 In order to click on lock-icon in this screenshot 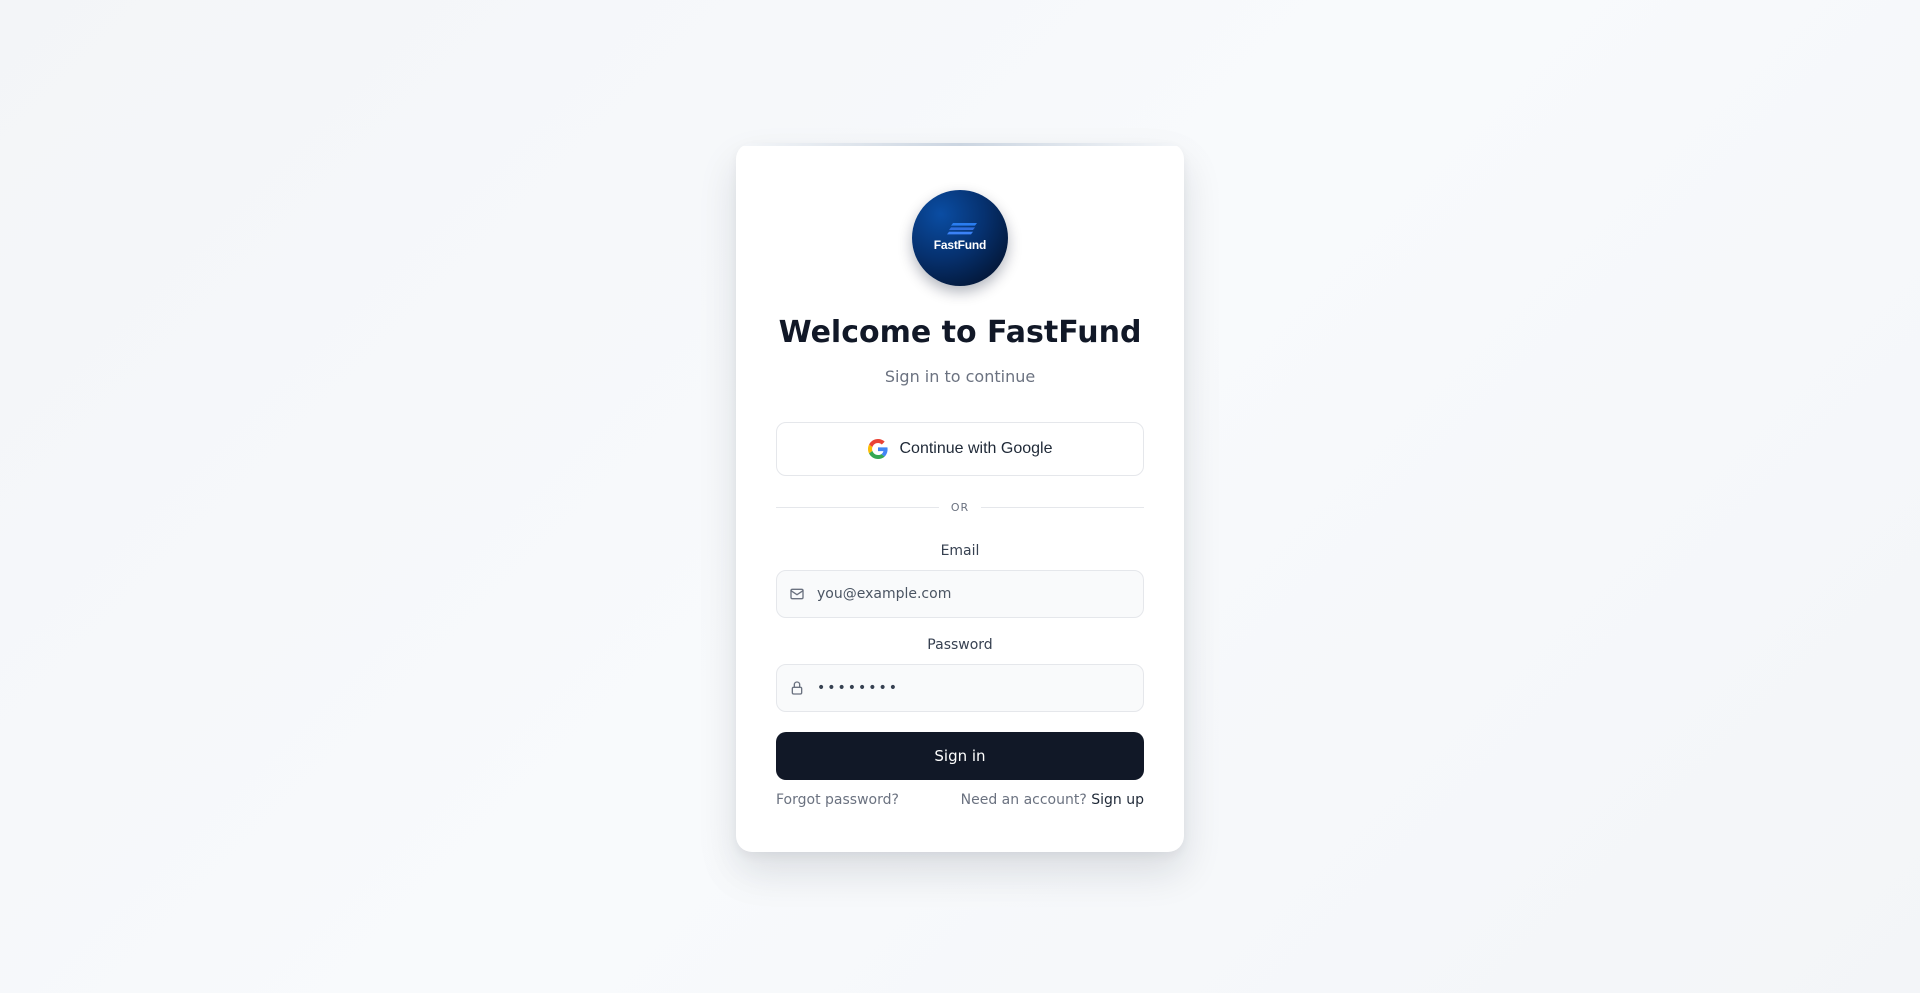, I will do `click(797, 688)`.